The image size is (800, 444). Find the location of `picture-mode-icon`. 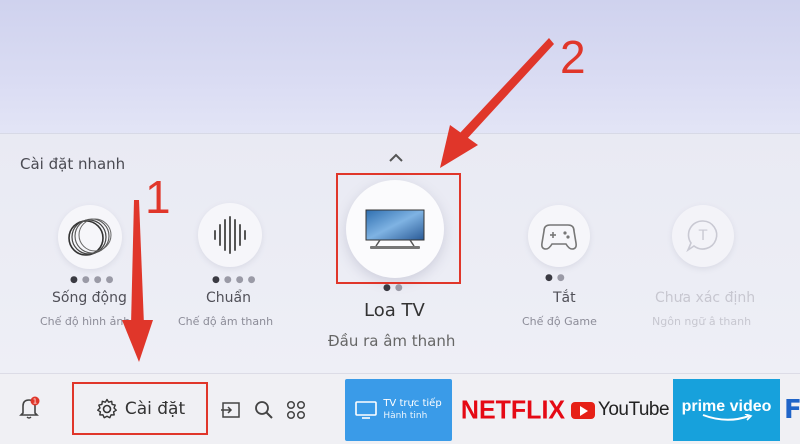

picture-mode-icon is located at coordinates (90, 237).